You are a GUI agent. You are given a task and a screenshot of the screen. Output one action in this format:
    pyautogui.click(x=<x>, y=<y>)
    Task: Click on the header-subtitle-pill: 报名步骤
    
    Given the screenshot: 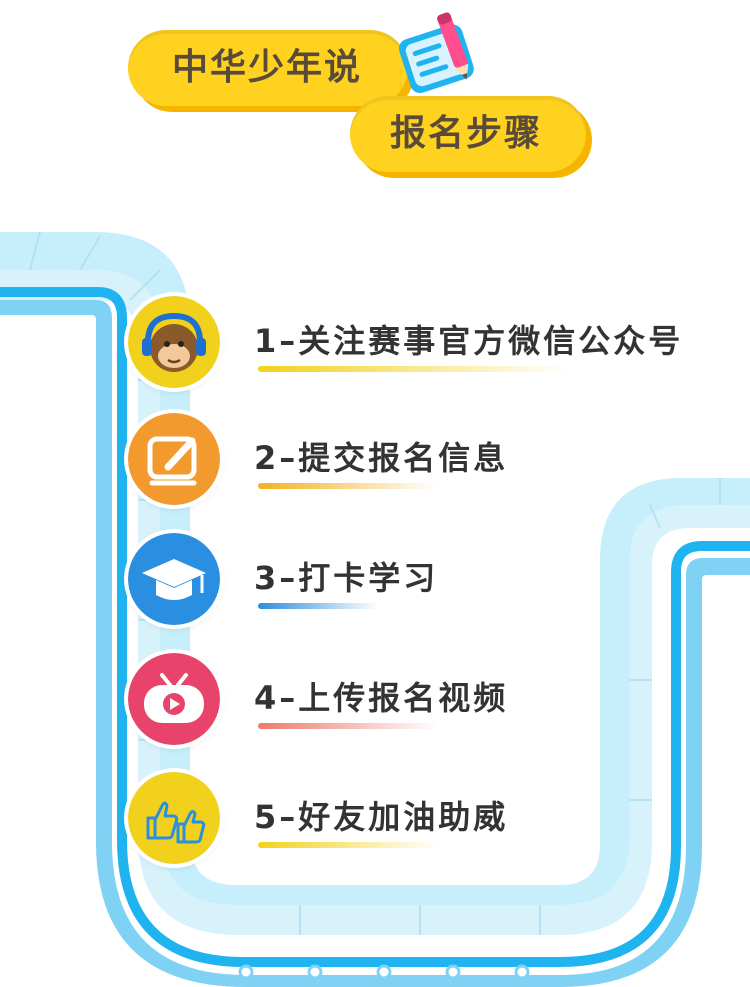 What is the action you would take?
    pyautogui.click(x=468, y=134)
    